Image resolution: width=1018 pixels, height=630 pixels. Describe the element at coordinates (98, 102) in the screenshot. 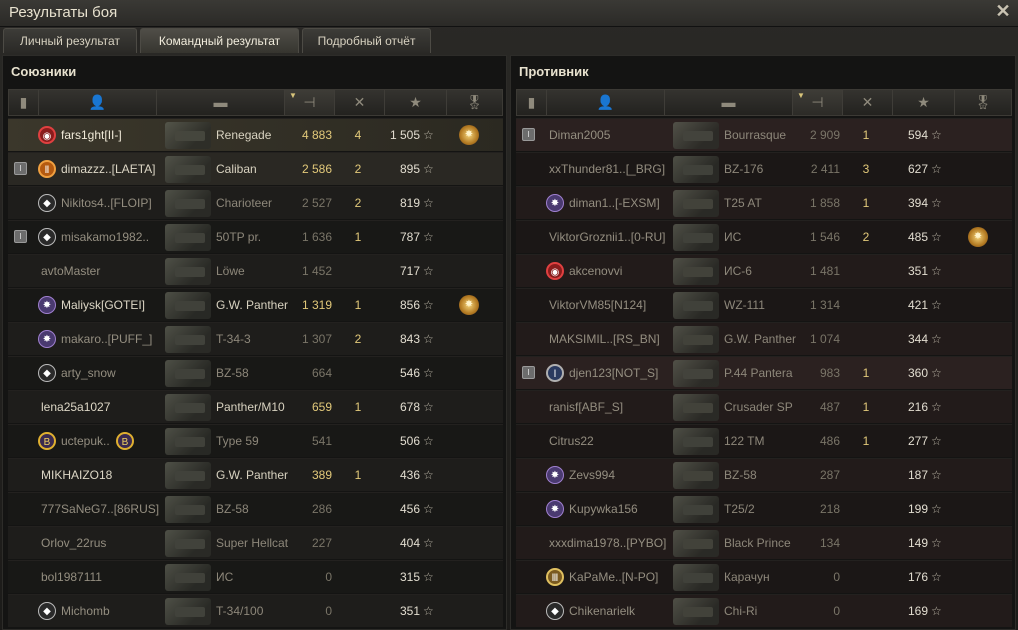

I see `allies-header-player: 👤` at that location.